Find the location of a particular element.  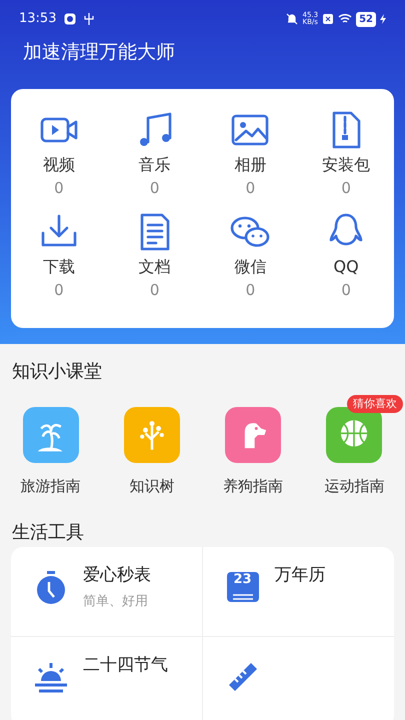

tool-title: 爱心秒表 is located at coordinates (117, 575).